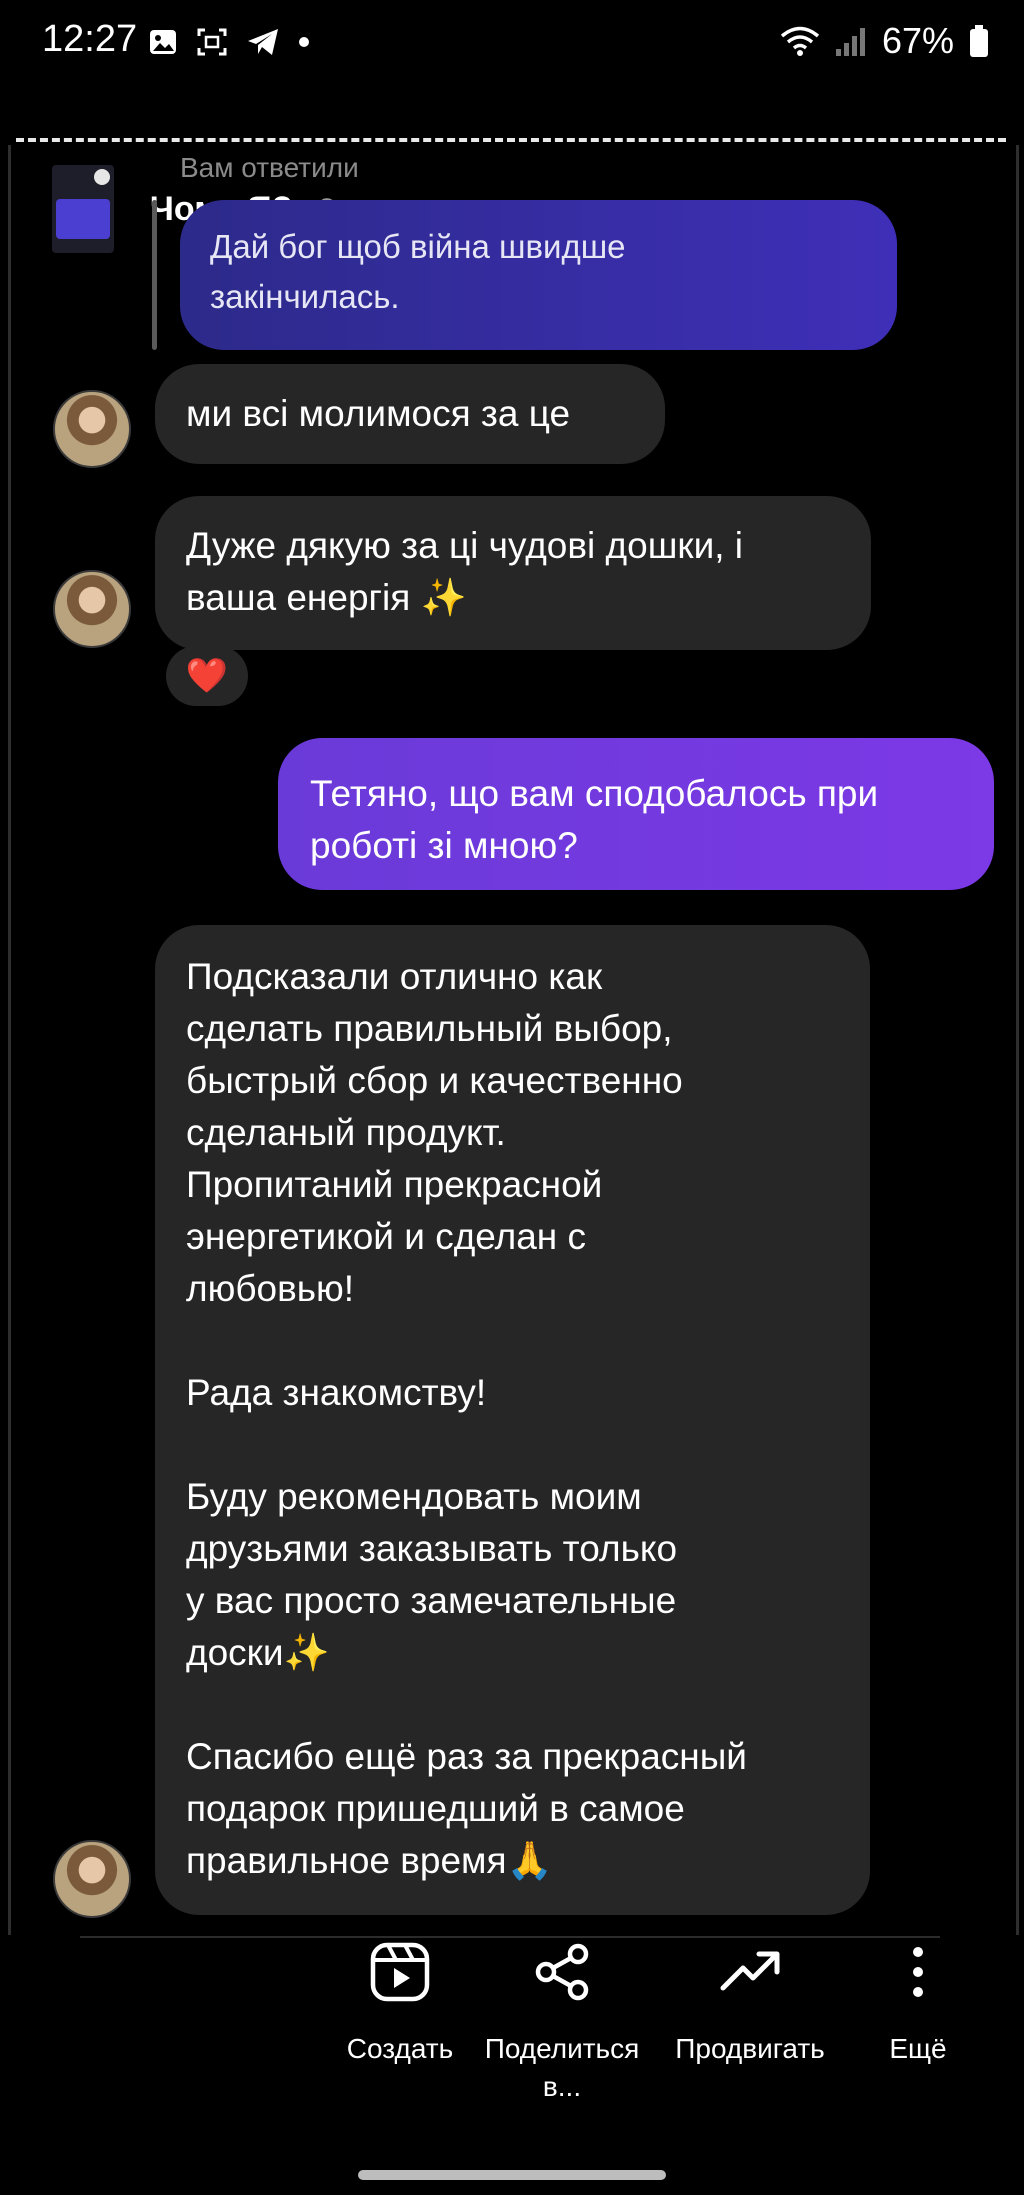  What do you see at coordinates (1017, 1040) in the screenshot?
I see `frame-edge-right` at bounding box center [1017, 1040].